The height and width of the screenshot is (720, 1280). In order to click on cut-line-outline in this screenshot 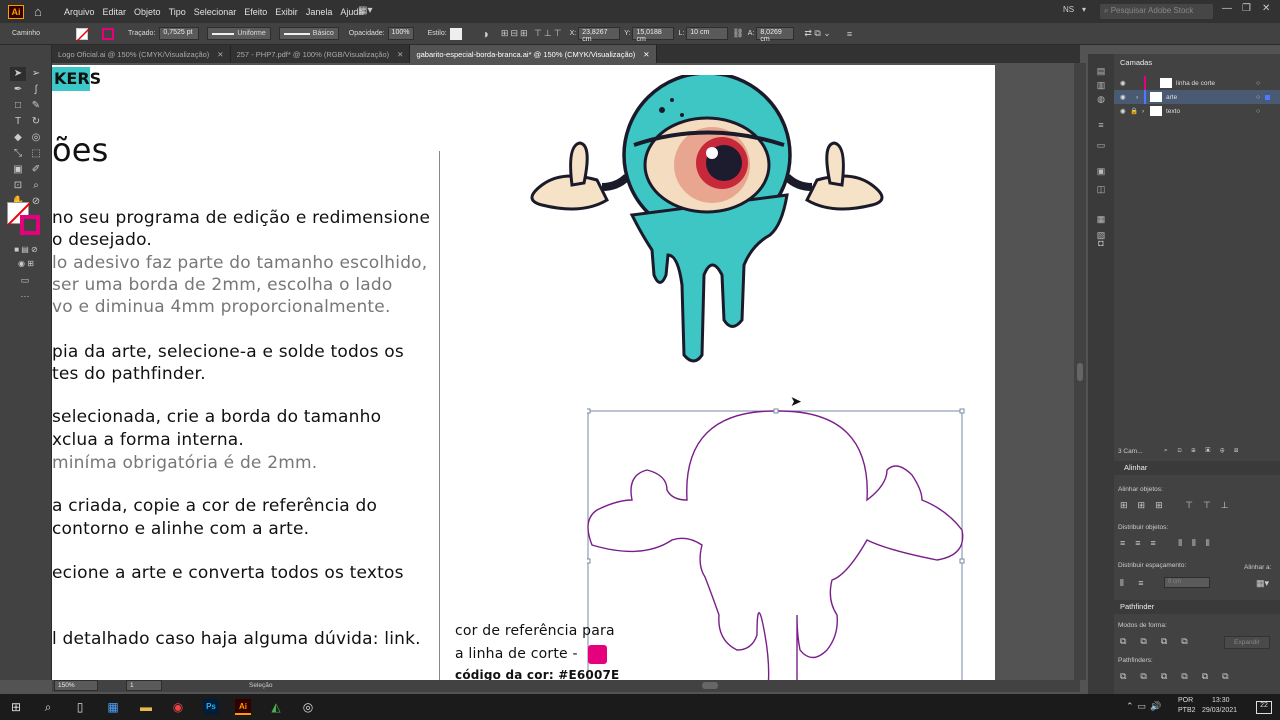, I will do `click(777, 542)`.